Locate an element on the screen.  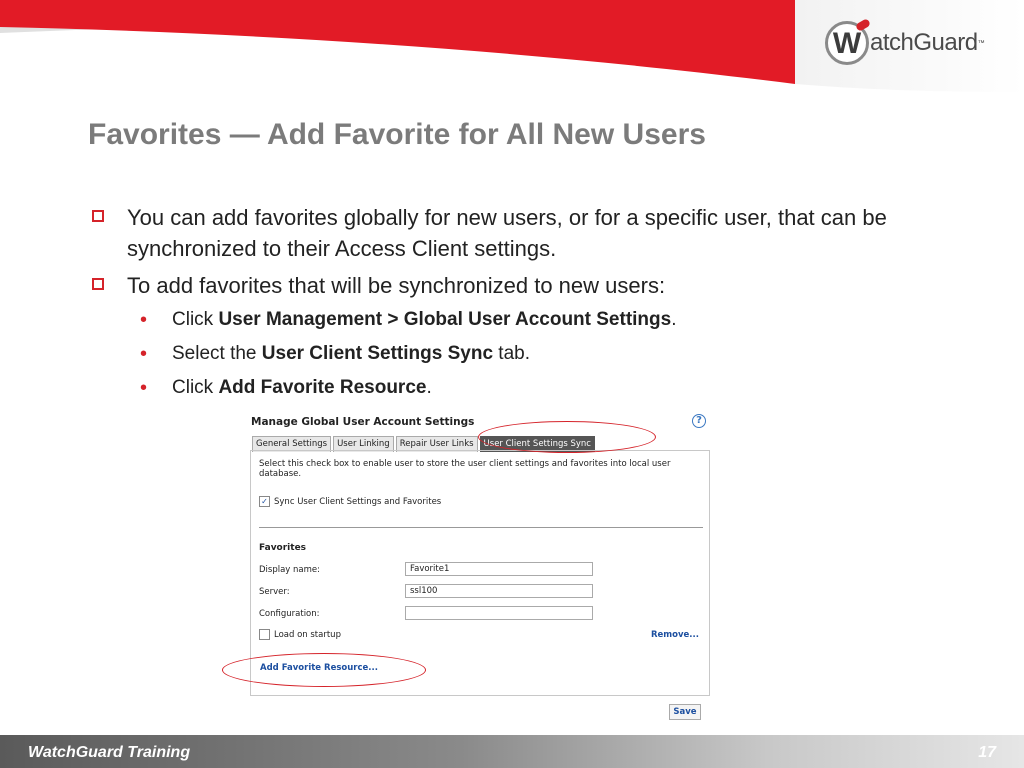
load-on-startup-checkbox is located at coordinates (264, 634).